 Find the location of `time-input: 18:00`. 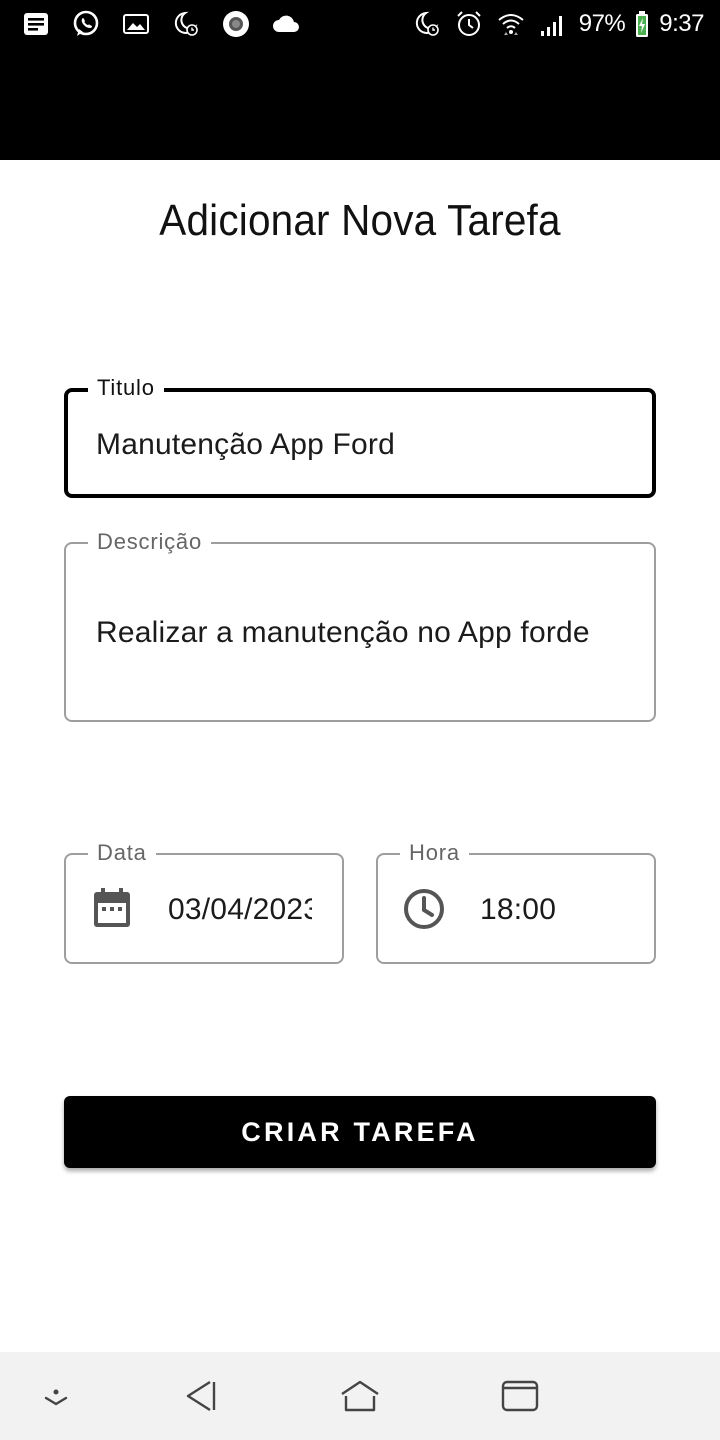

time-input: 18:00 is located at coordinates (550, 910).